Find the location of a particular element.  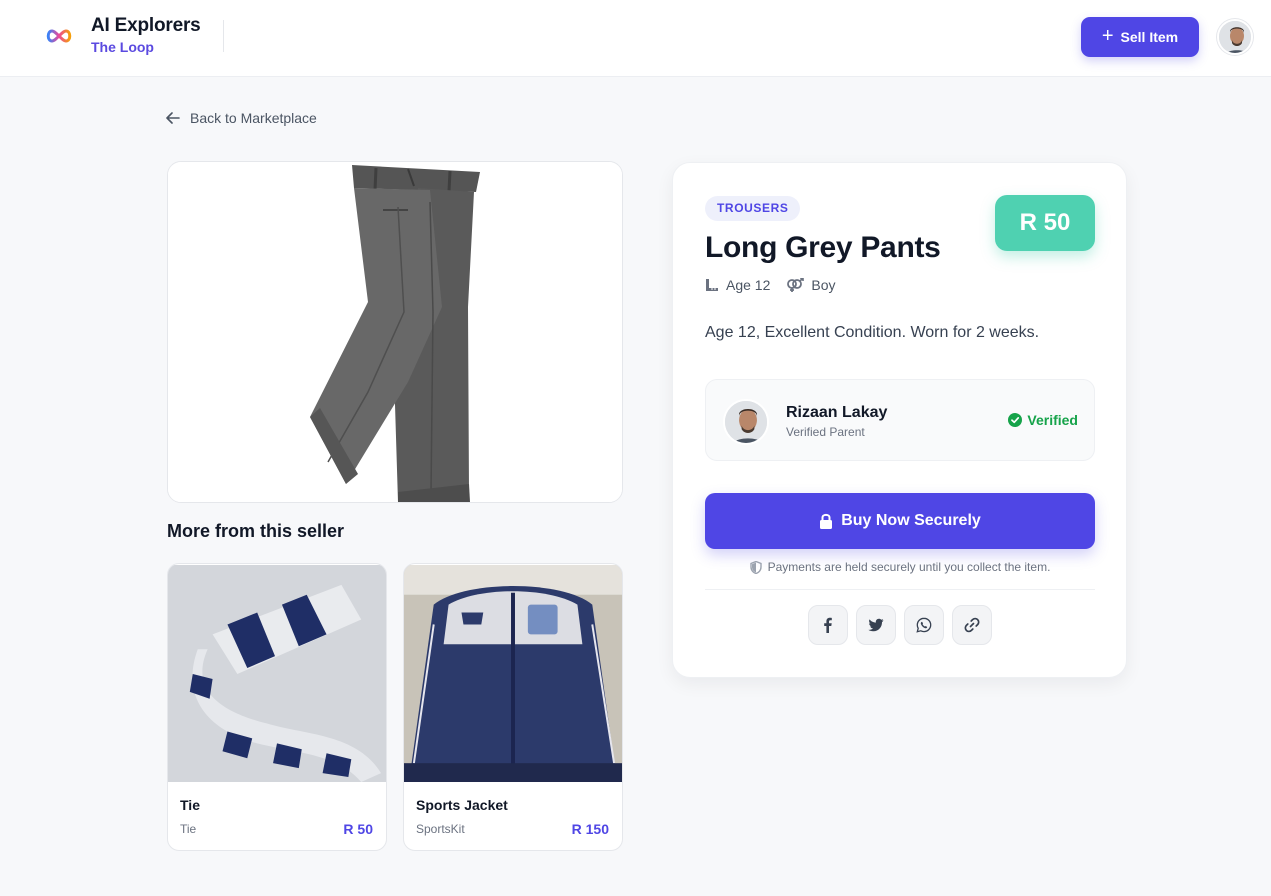

product-image is located at coordinates (395, 332).